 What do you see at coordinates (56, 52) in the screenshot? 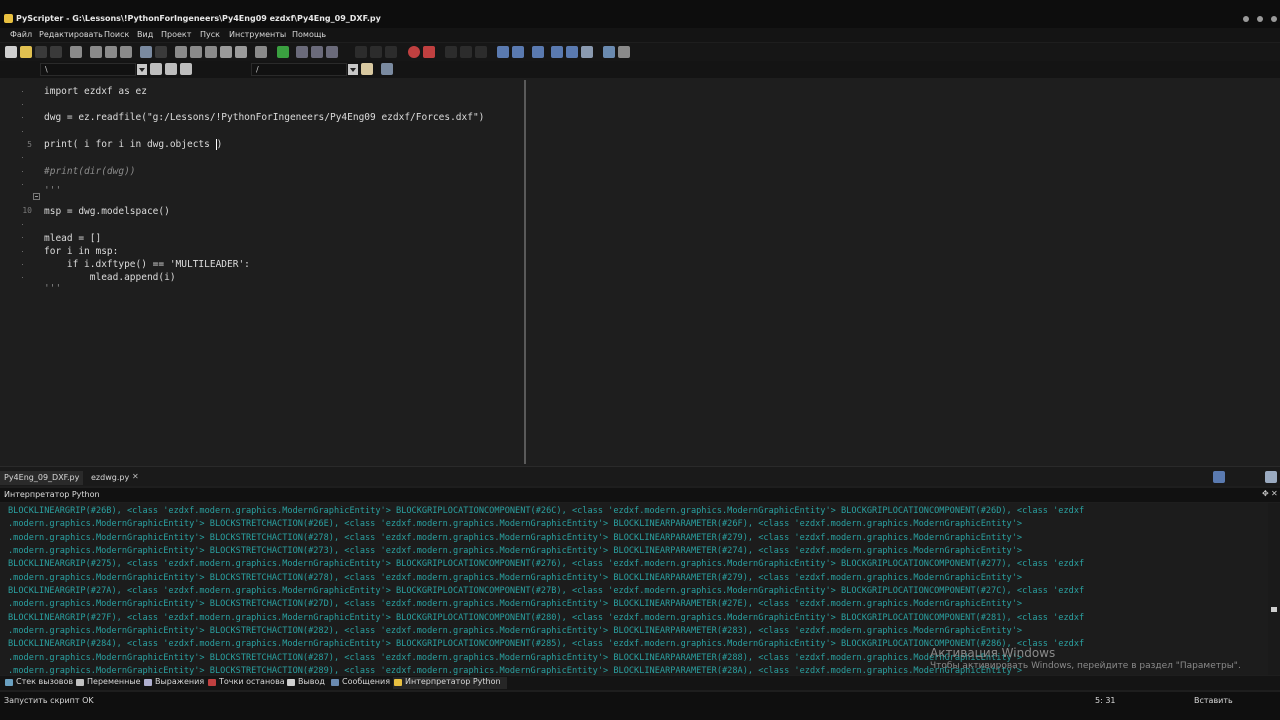
I see `save-all-icon` at bounding box center [56, 52].